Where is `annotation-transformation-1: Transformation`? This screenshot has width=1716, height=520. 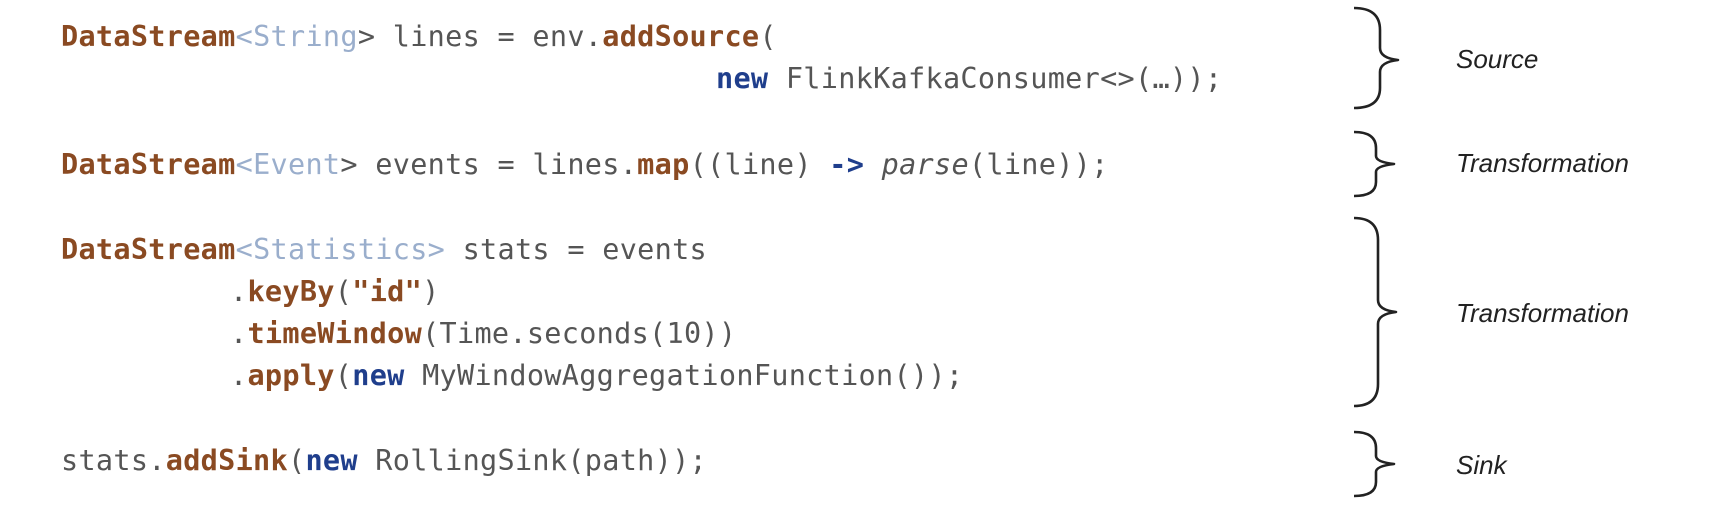 annotation-transformation-1: Transformation is located at coordinates (1542, 163).